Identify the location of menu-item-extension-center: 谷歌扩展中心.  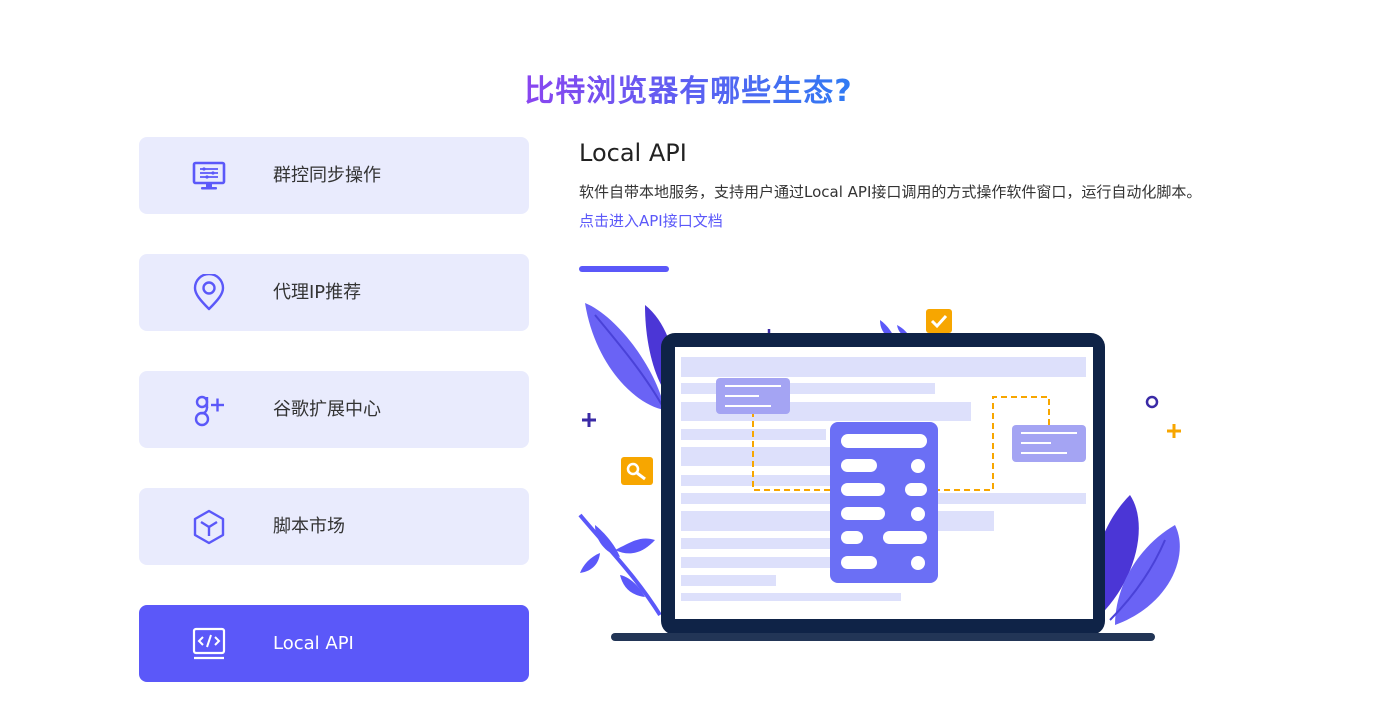
(334, 409).